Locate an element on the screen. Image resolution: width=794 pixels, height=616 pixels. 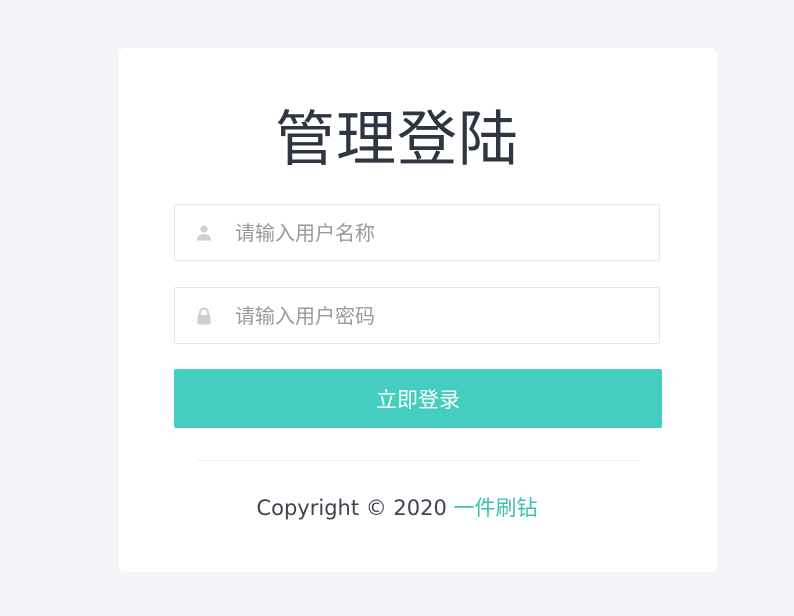
password-input is located at coordinates (440, 315).